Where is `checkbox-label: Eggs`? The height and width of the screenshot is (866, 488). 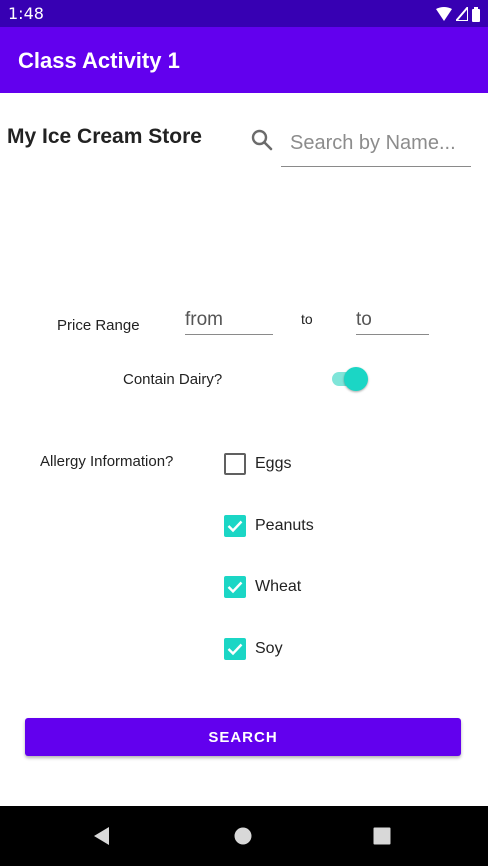
checkbox-label: Eggs is located at coordinates (273, 463).